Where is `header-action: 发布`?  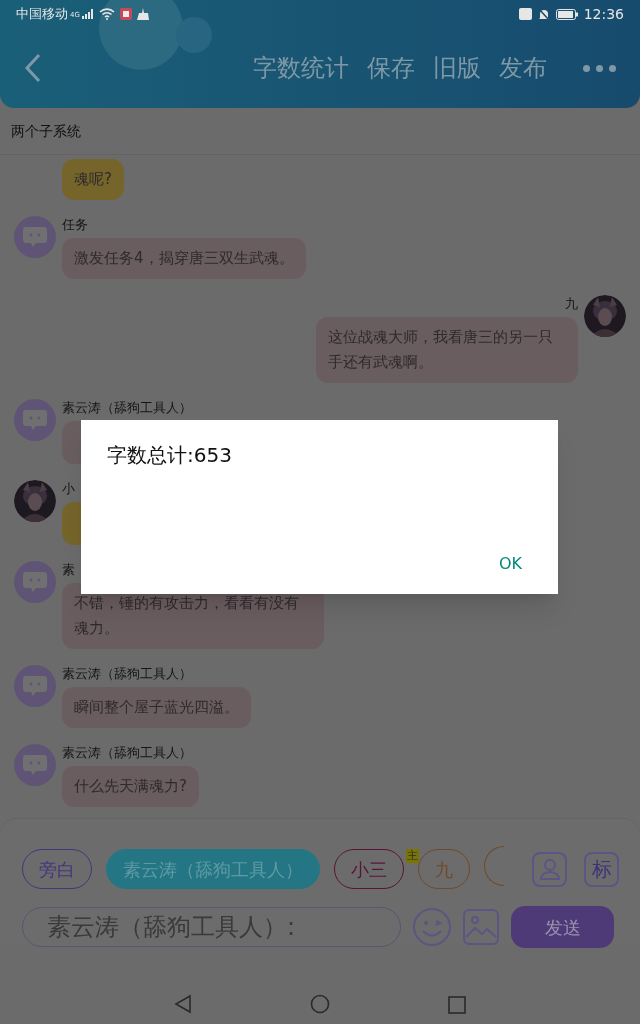 header-action: 发布 is located at coordinates (523, 68).